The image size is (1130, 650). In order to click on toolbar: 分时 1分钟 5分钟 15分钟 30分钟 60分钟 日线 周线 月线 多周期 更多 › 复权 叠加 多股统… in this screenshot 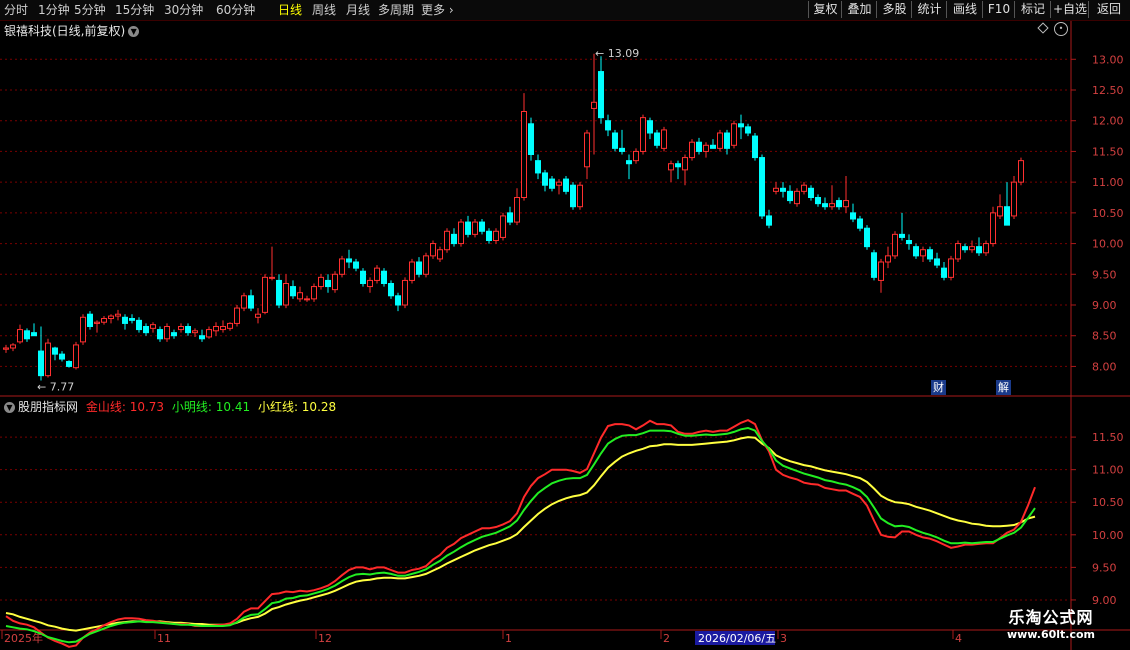, I will do `click(565, 10)`.